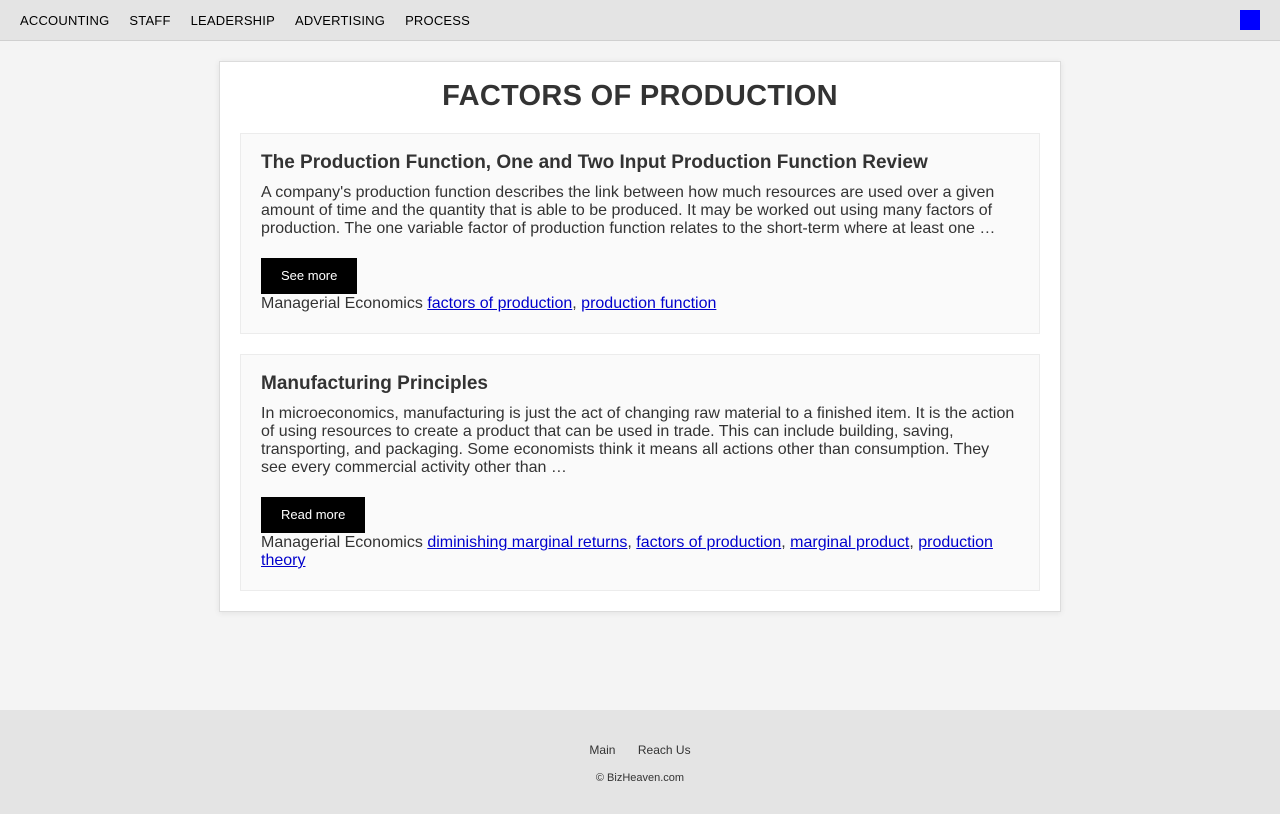 This screenshot has width=1280, height=814. Describe the element at coordinates (149, 20) in the screenshot. I see `nav-staff: STAFF` at that location.